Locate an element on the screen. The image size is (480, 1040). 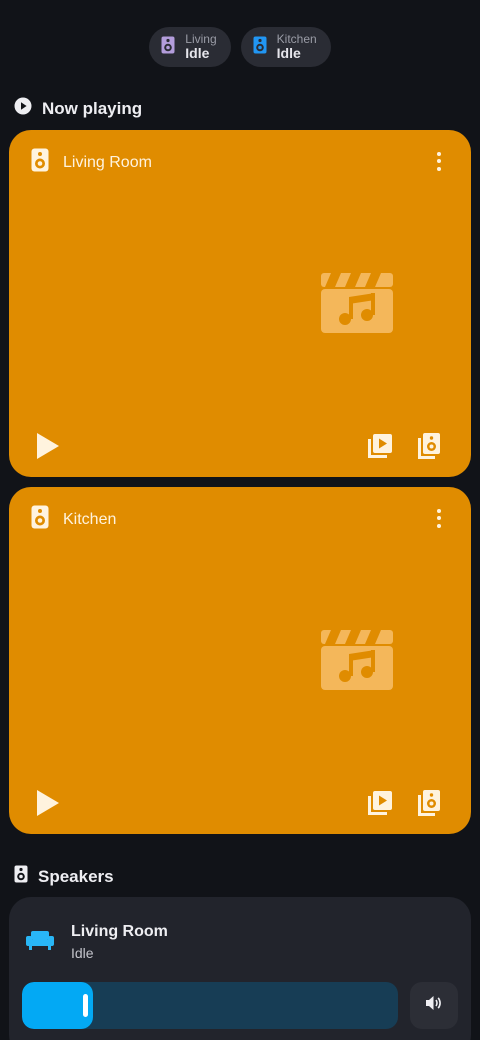
card-title: Living Room is located at coordinates (107, 162).